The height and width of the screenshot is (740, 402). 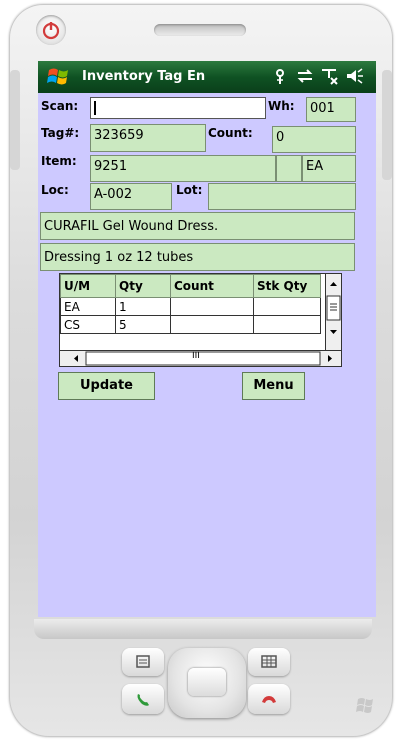 I want to click on column-header-stk-qty: Stk Qty, so click(x=287, y=286).